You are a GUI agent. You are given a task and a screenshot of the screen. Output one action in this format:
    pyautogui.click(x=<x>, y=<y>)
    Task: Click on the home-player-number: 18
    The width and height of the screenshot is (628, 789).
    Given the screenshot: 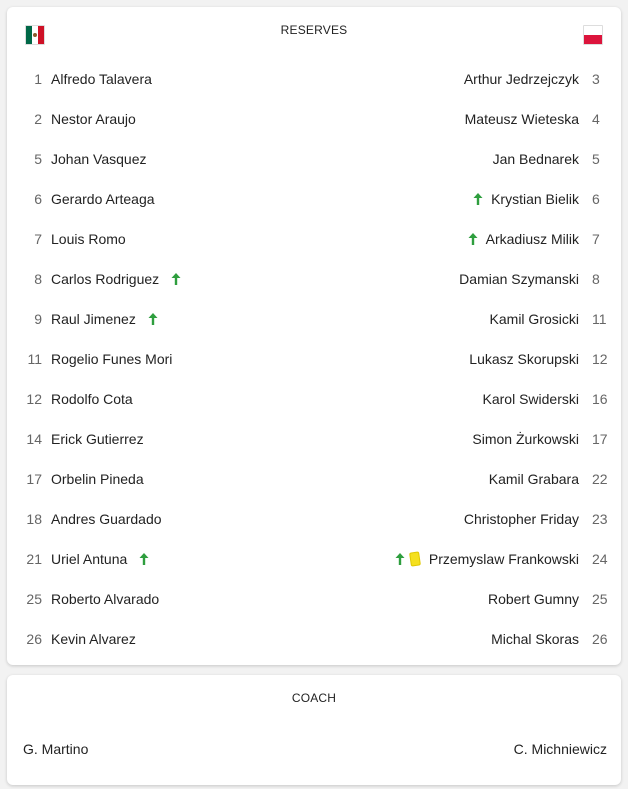 What is the action you would take?
    pyautogui.click(x=34, y=519)
    